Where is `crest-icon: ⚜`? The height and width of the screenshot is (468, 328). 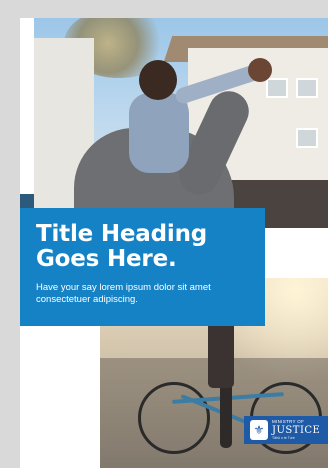 crest-icon: ⚜ is located at coordinates (259, 430).